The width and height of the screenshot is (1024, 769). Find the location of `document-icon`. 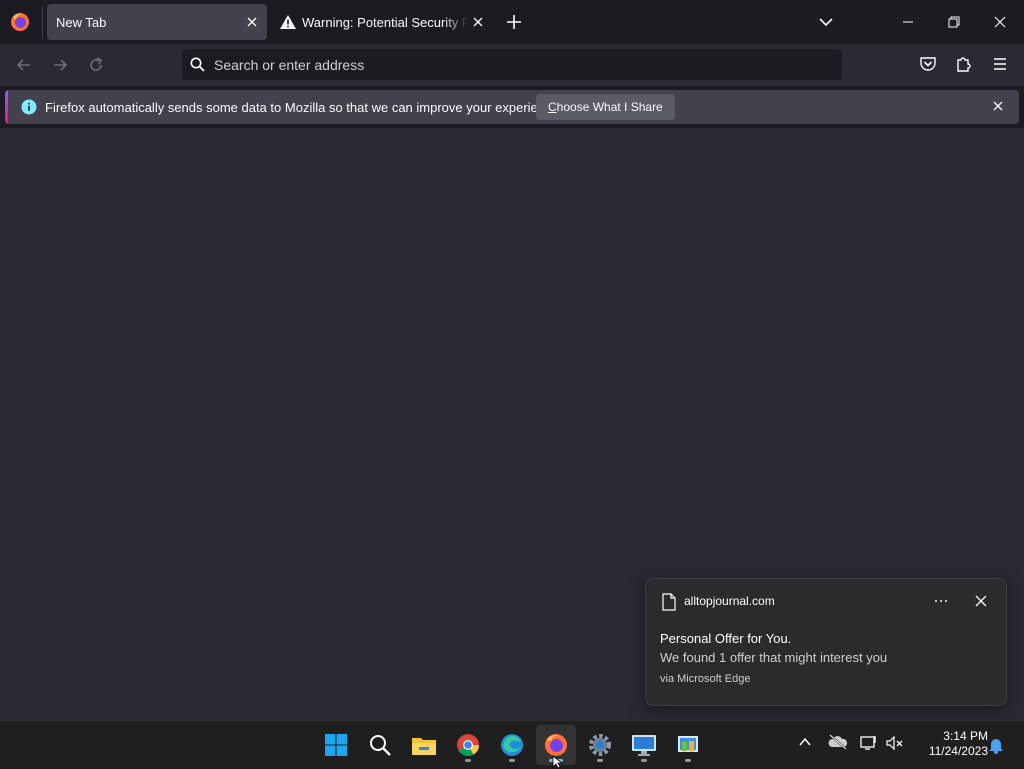

document-icon is located at coordinates (669, 602).